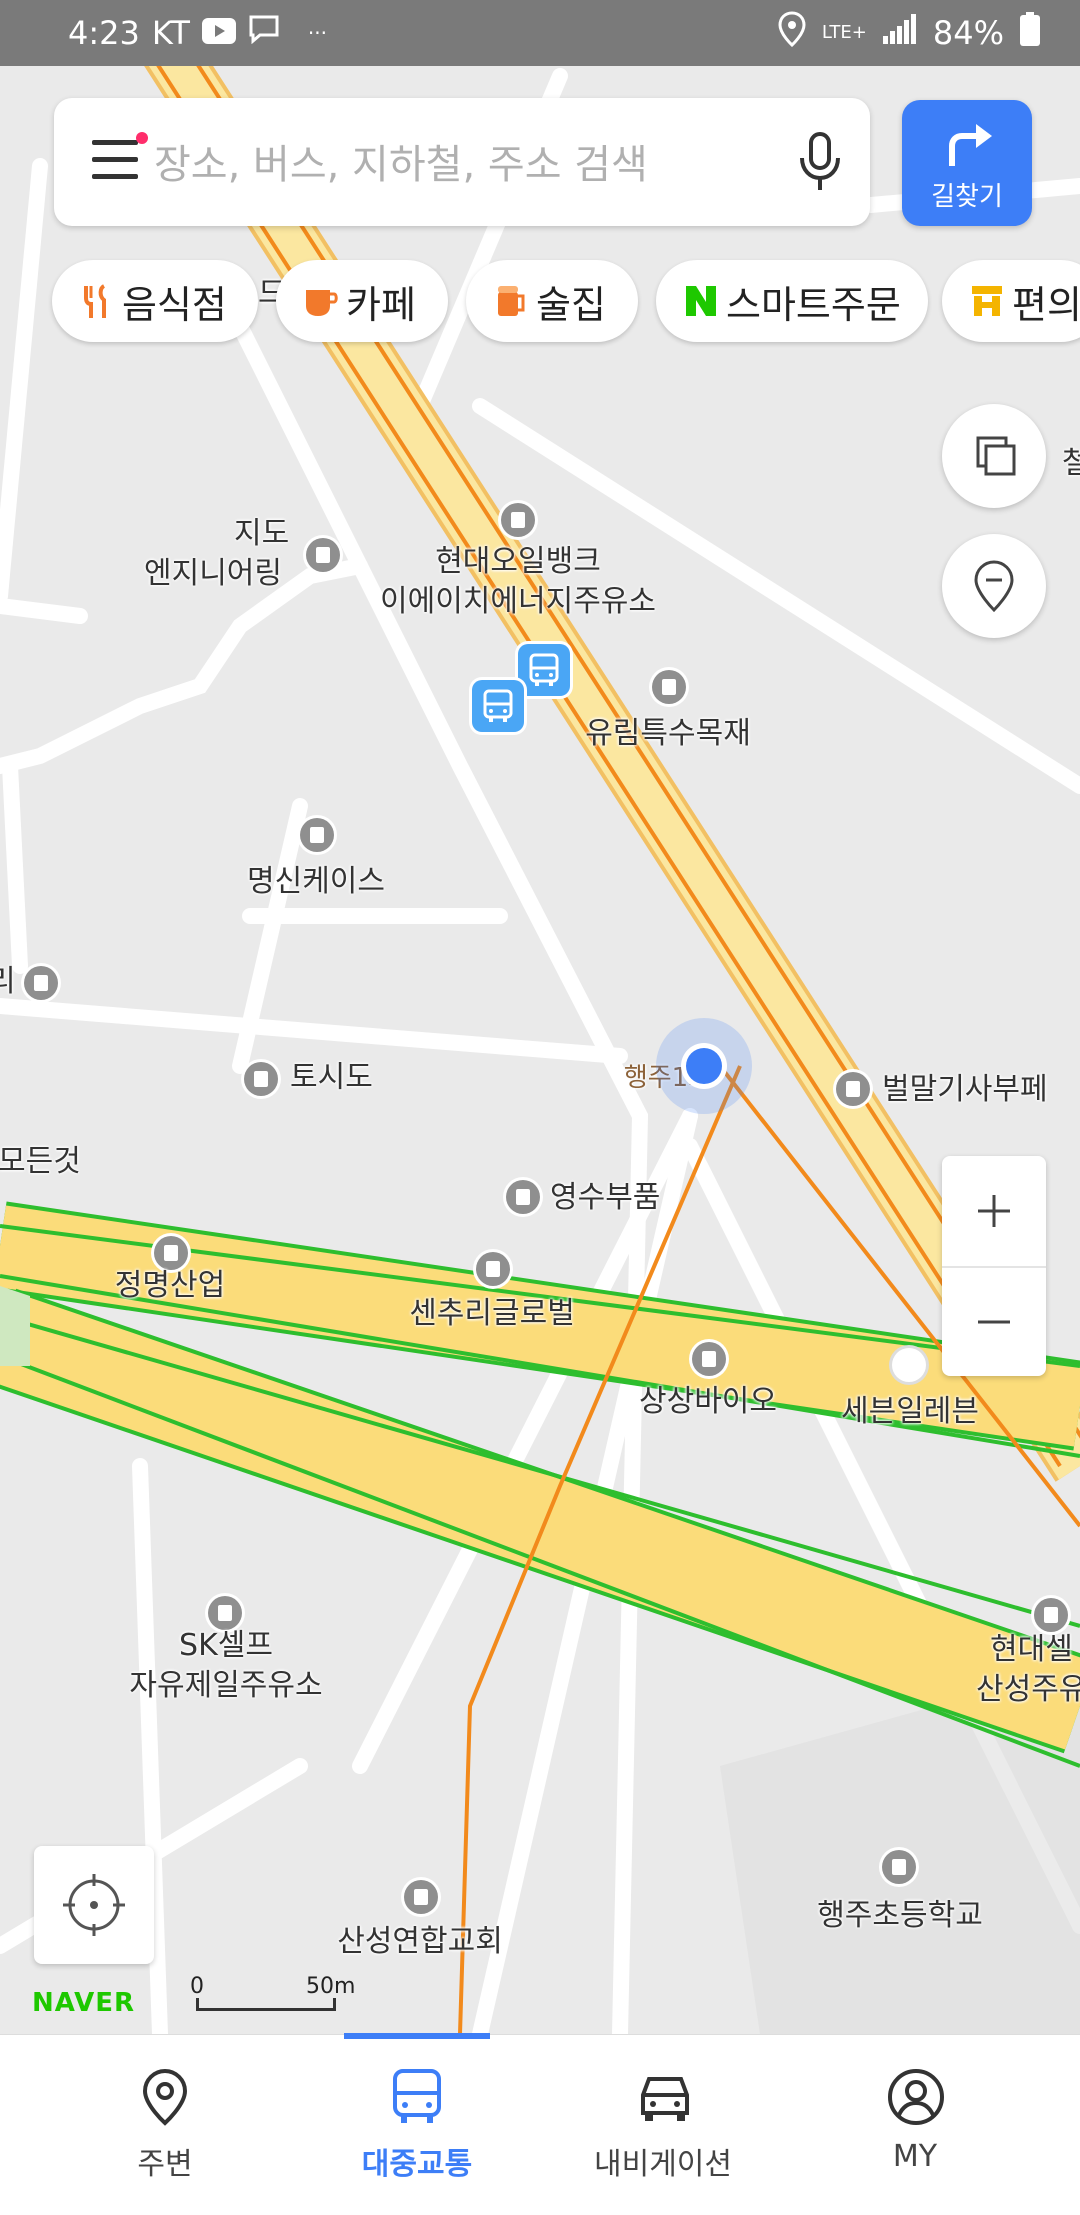 The height and width of the screenshot is (2215, 1080). What do you see at coordinates (417, 2096) in the screenshot?
I see `bus-icon` at bounding box center [417, 2096].